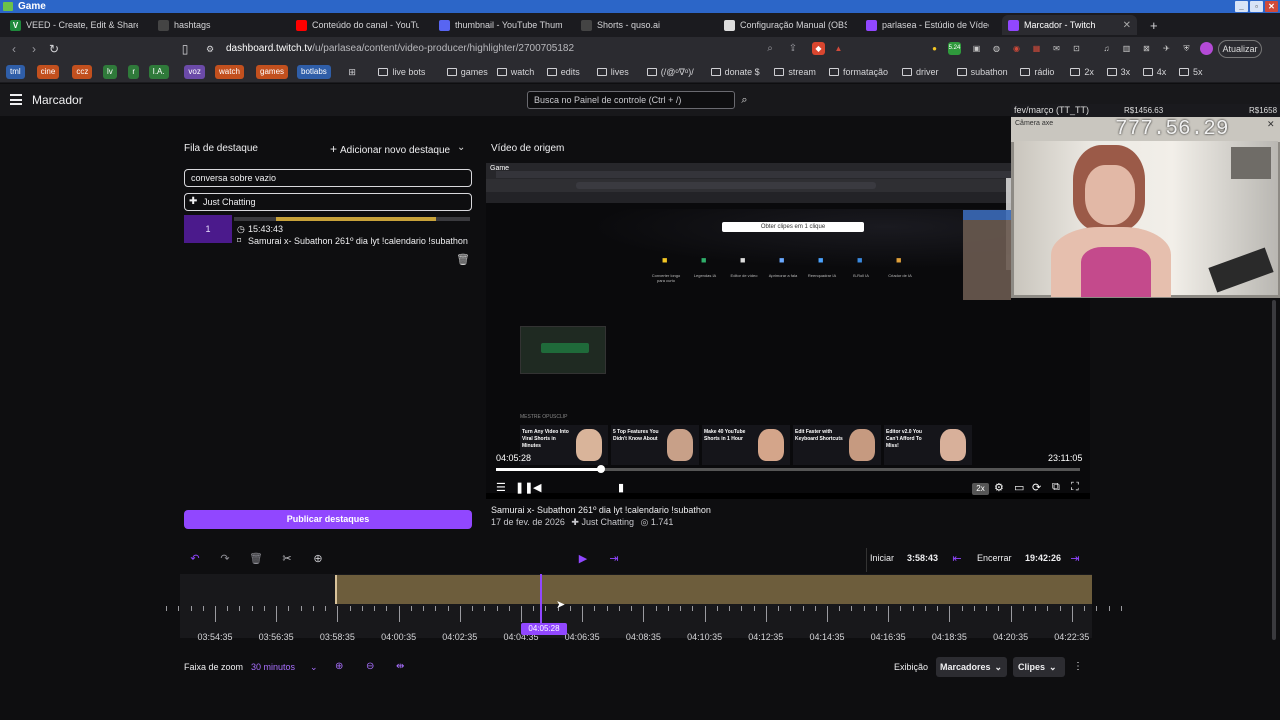 This screenshot has width=1280, height=720. I want to click on chapters-icon: ☰, so click(501, 487).